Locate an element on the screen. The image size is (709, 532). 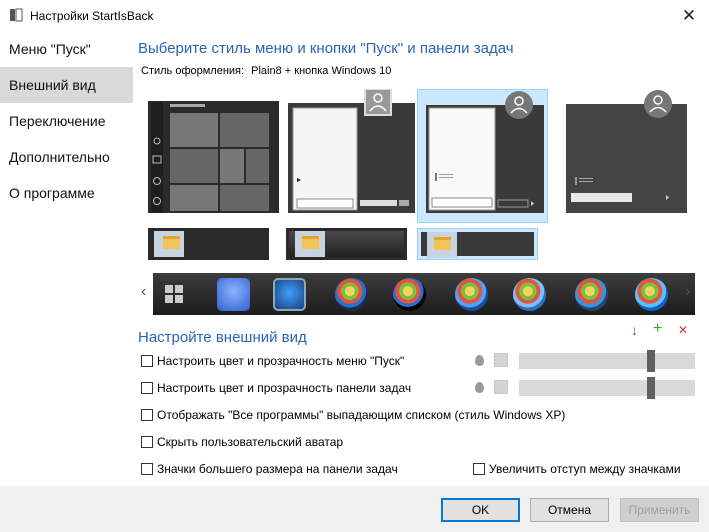
sidebar-item-appearance: Внешний вид is located at coordinates (66, 85).